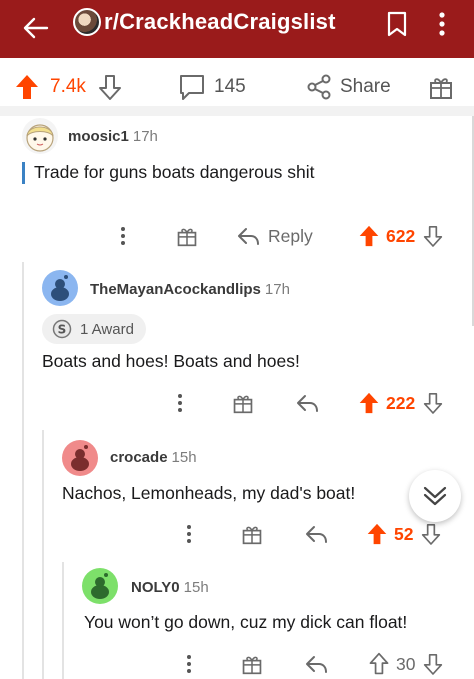  What do you see at coordinates (98, 136) in the screenshot?
I see `username-text: moosic1` at bounding box center [98, 136].